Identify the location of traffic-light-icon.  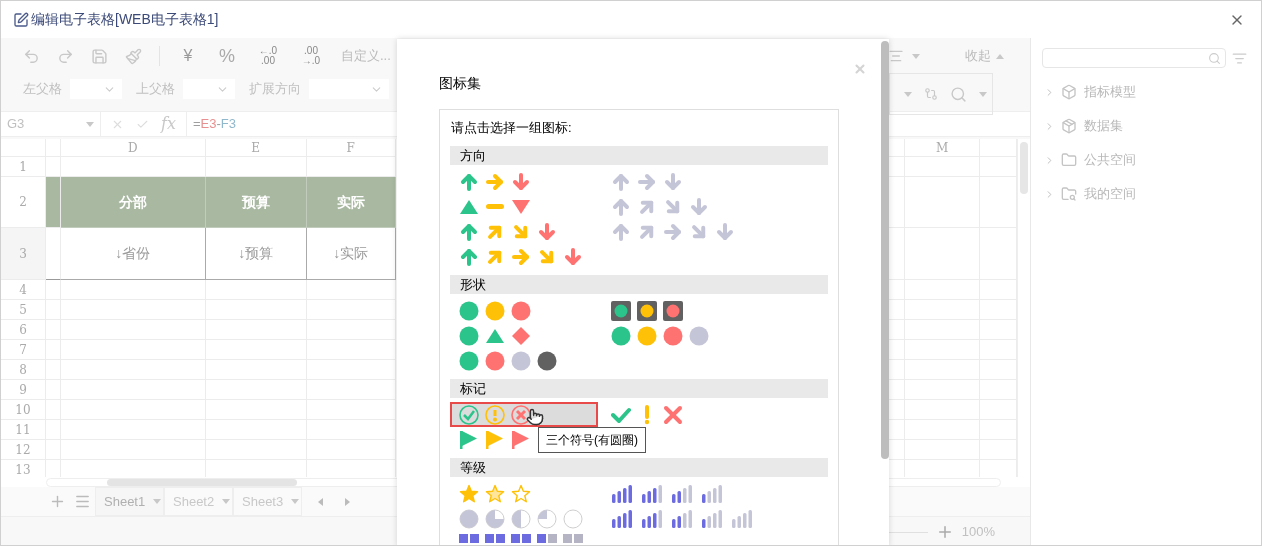
(647, 310).